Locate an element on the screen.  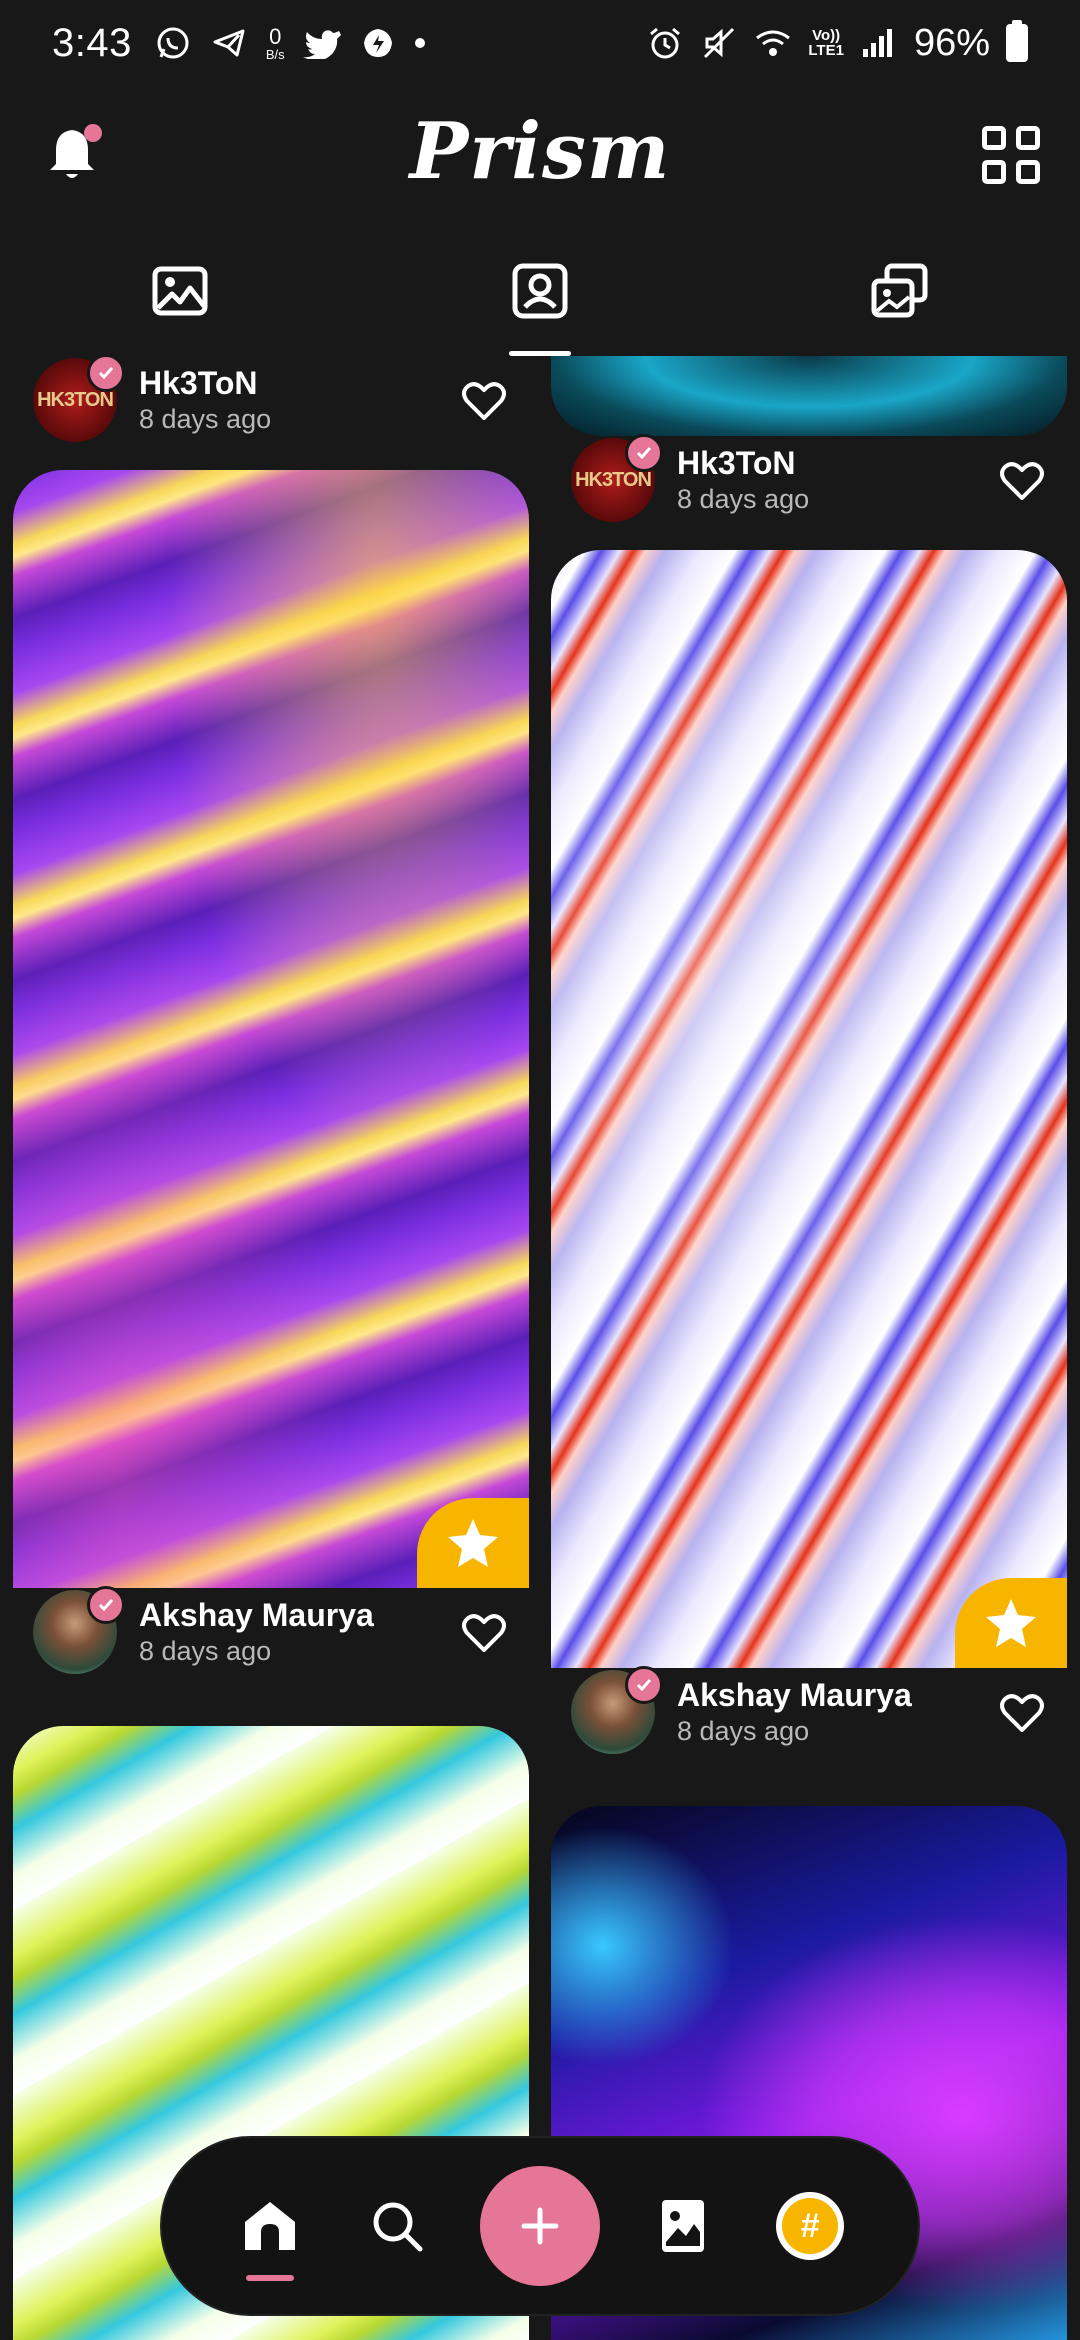
add-wallpaper-button is located at coordinates (539, 2226).